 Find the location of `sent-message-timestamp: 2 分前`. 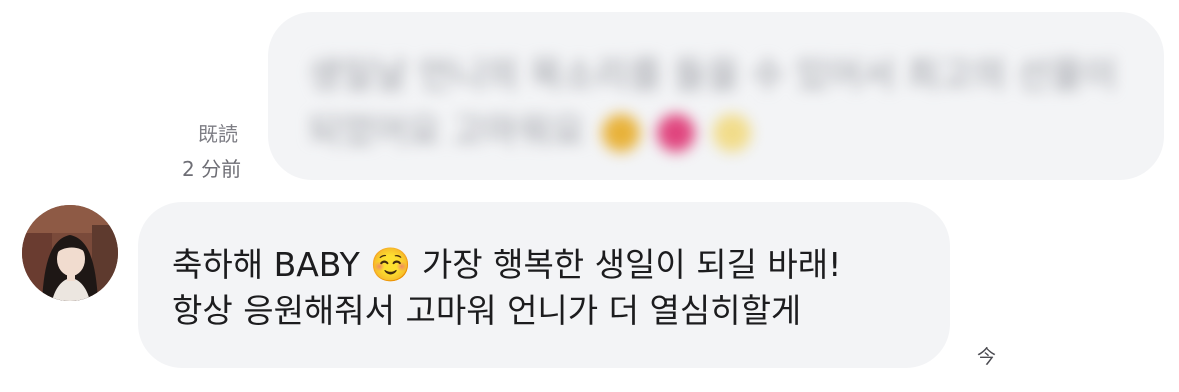

sent-message-timestamp: 2 分前 is located at coordinates (212, 169).